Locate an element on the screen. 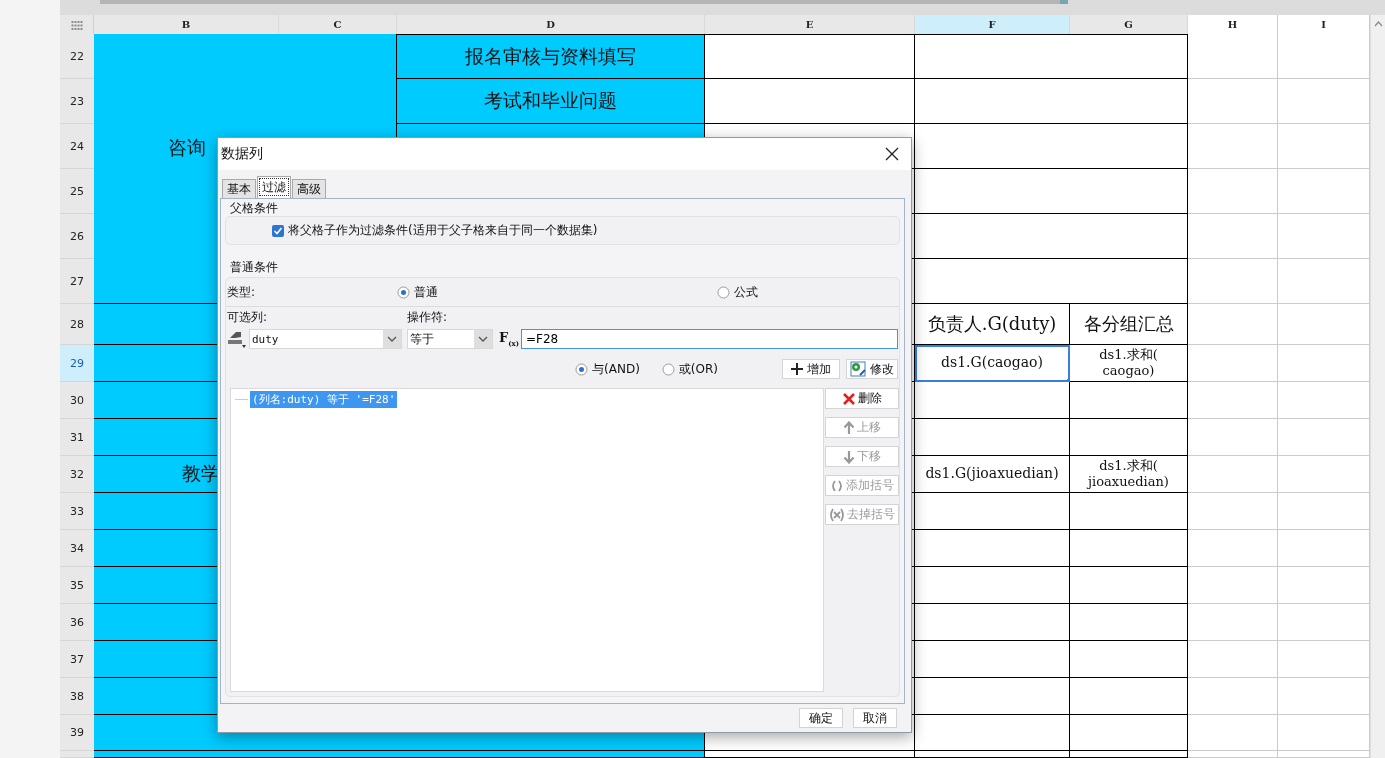 Image resolution: width=1385 pixels, height=758 pixels. row-header: 37 is located at coordinates (77, 659).